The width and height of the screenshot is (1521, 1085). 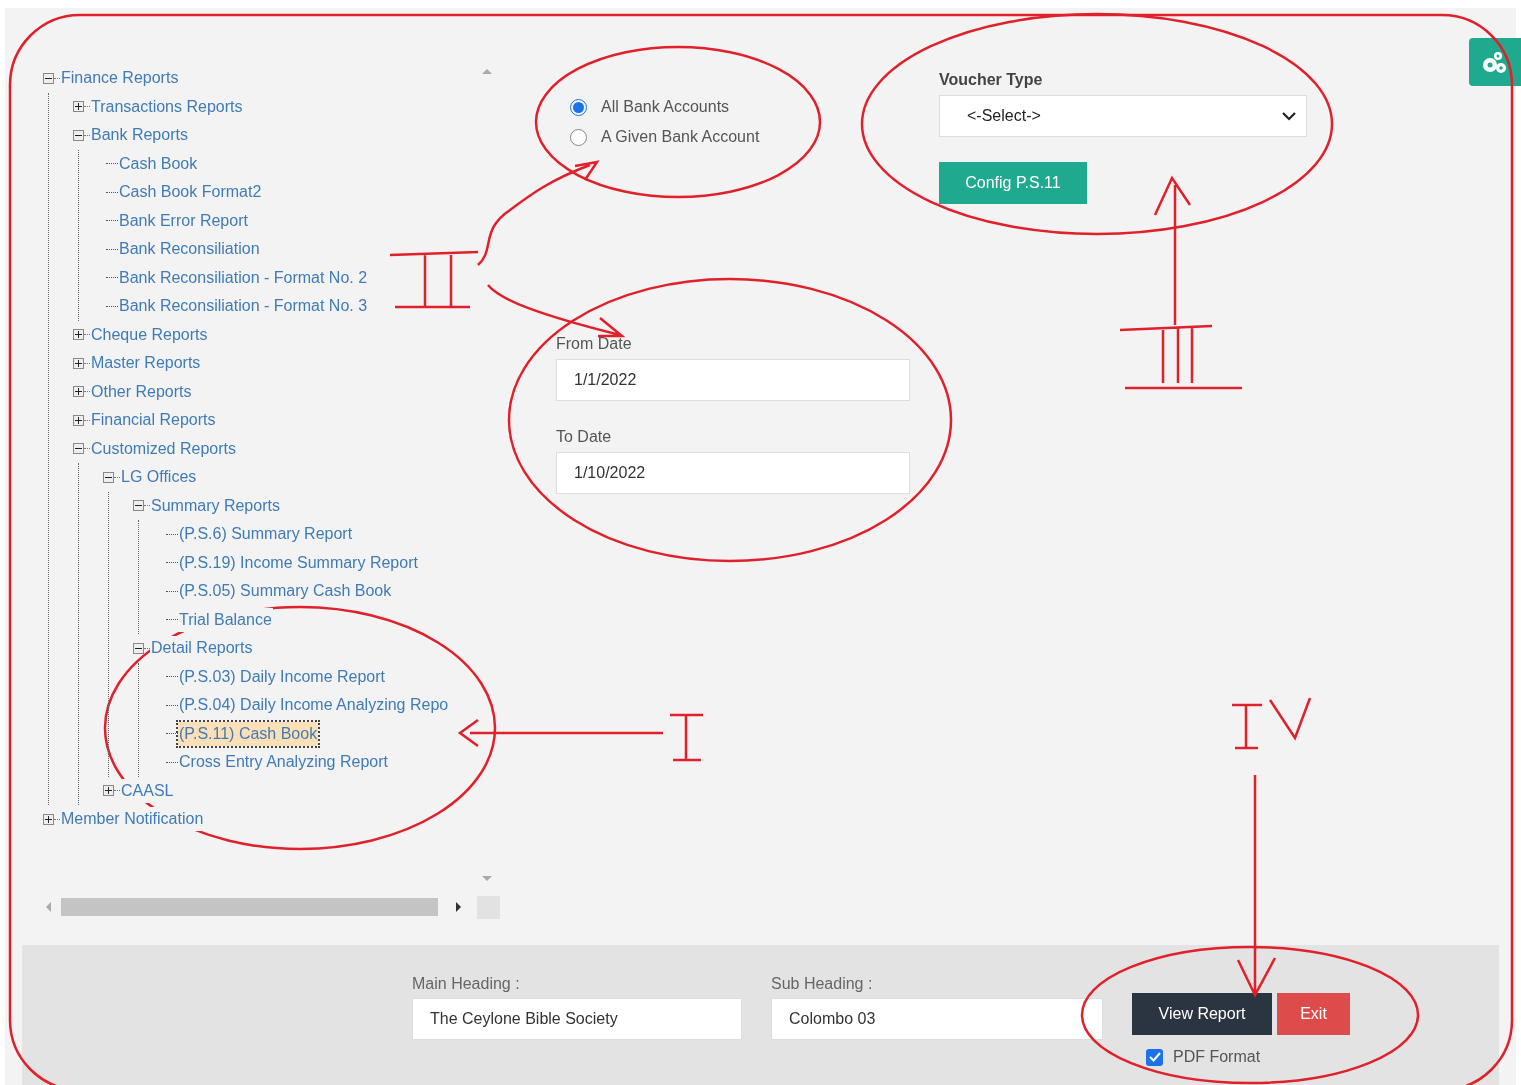 I want to click on tree-item: (P.S.11) Cash Book, so click(x=248, y=733).